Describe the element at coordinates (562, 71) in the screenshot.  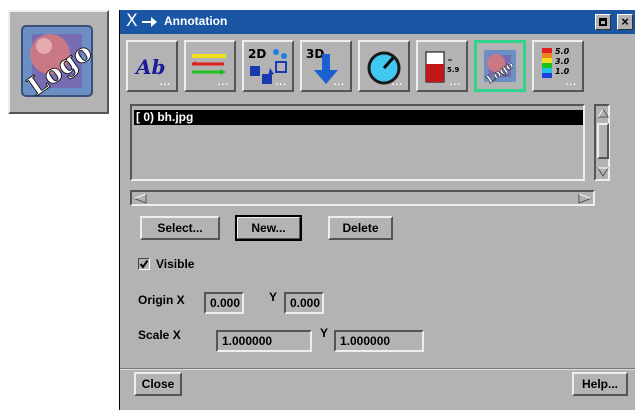
I see `svg-text: 1.0` at that location.